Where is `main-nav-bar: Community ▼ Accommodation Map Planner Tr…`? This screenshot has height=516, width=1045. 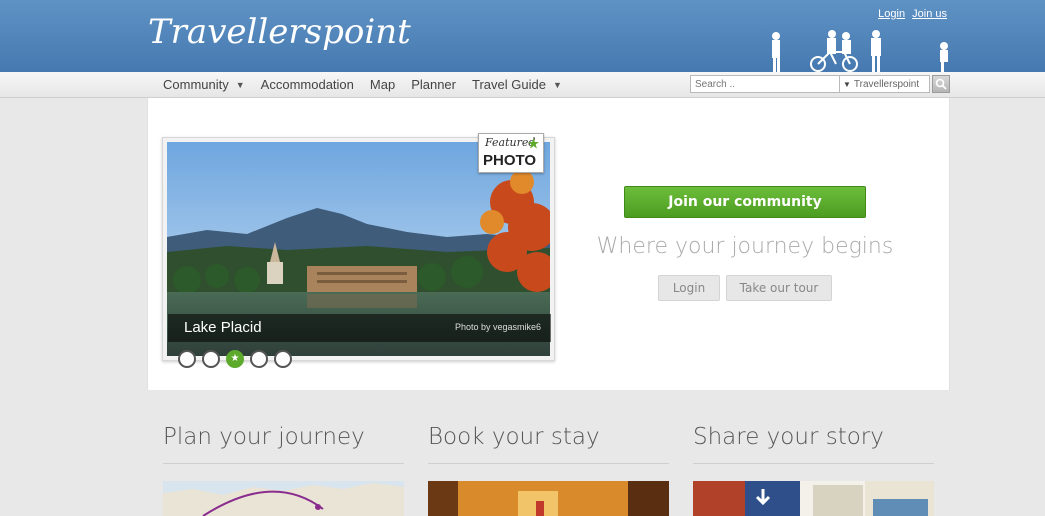 main-nav-bar: Community ▼ Accommodation Map Planner Tr… is located at coordinates (522, 85).